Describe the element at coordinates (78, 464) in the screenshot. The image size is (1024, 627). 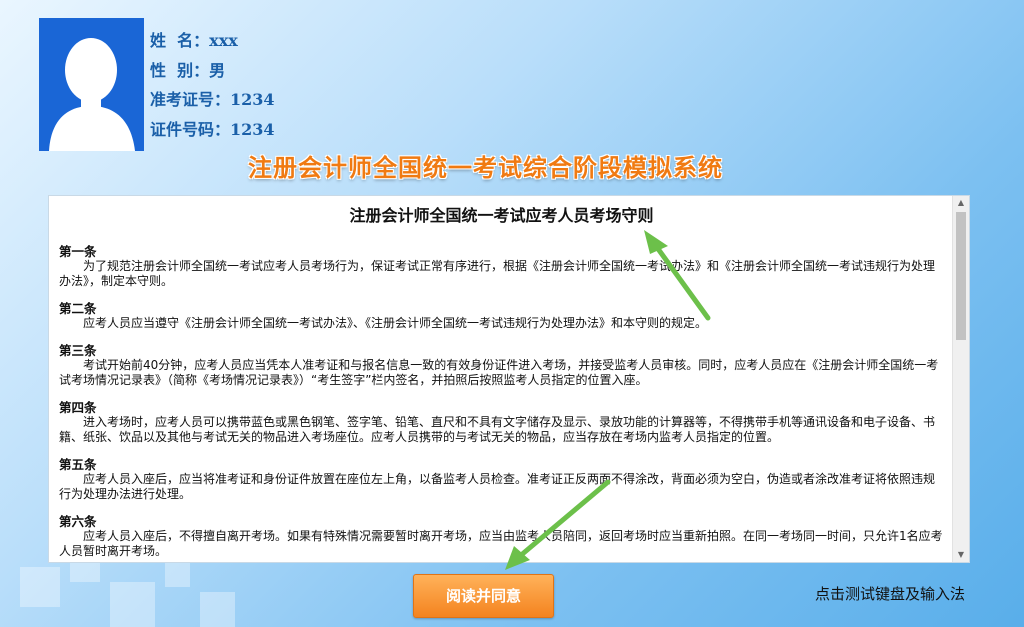
I see `article-heading: 第五条` at that location.